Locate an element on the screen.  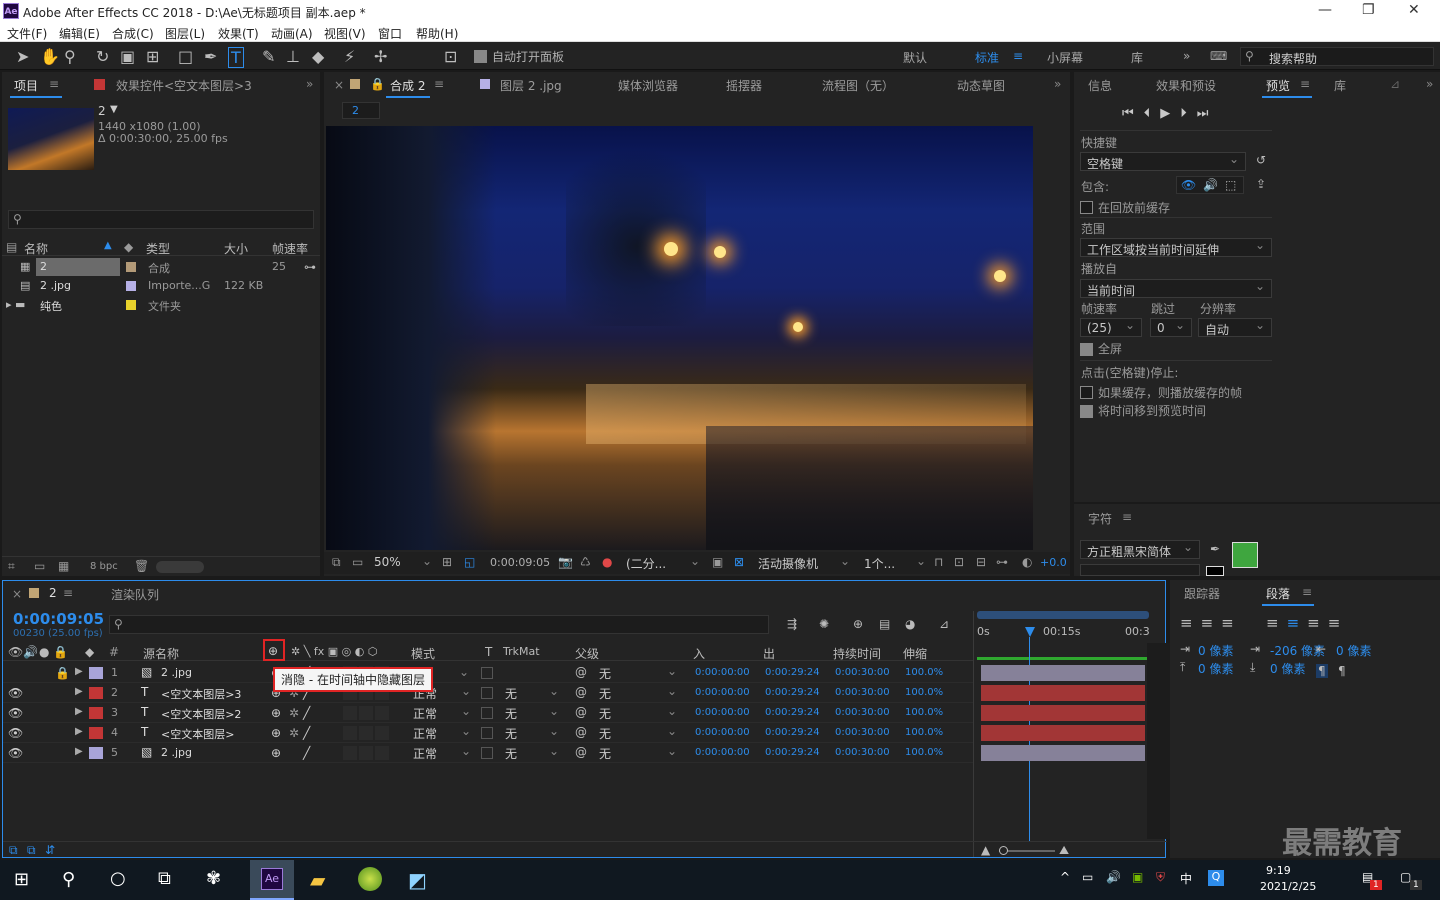
comp-breadcrumb: 2 is located at coordinates (361, 110).